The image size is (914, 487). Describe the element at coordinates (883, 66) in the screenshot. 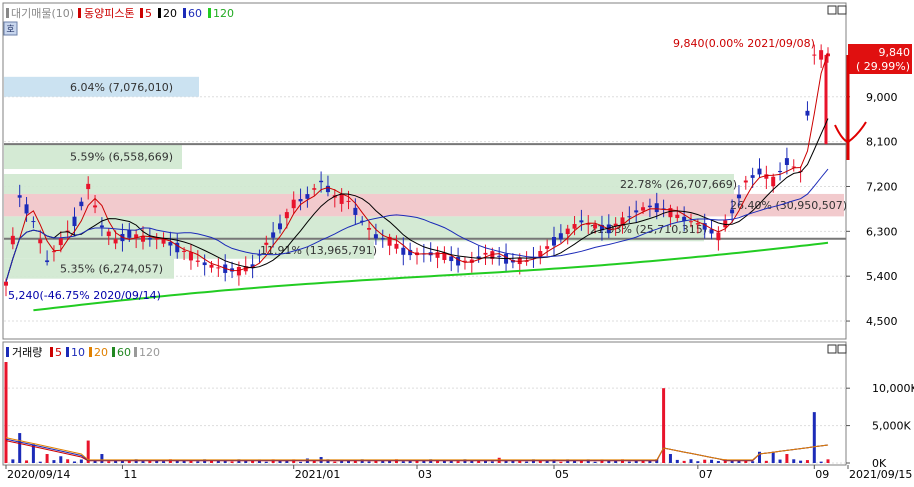

I see `last-price-change: ( 29.99%)` at that location.